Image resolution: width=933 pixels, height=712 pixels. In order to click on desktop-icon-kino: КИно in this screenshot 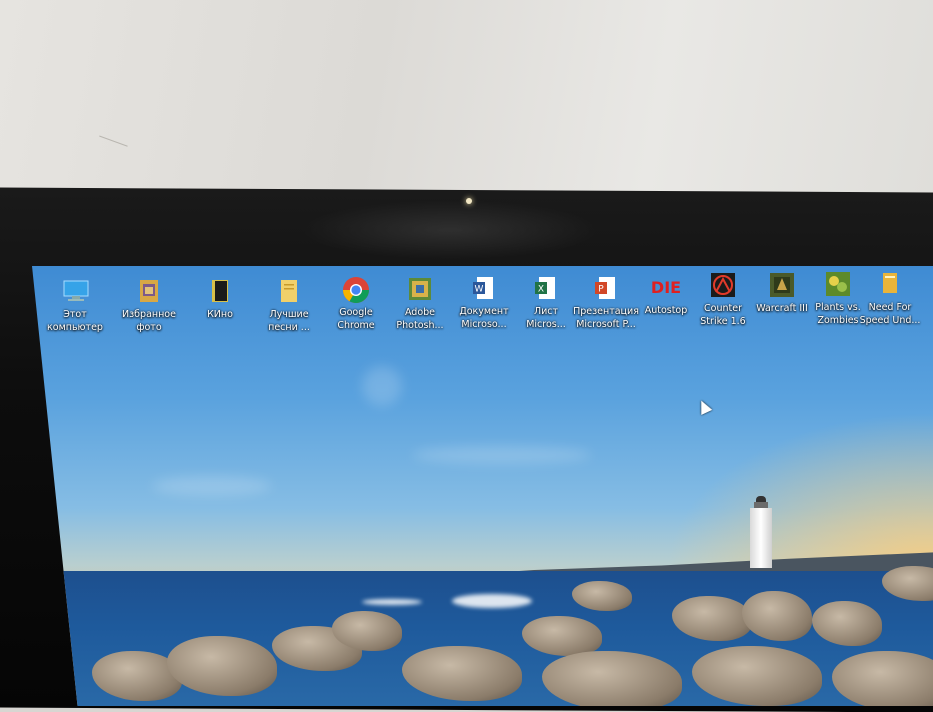, I will do `click(220, 299)`.